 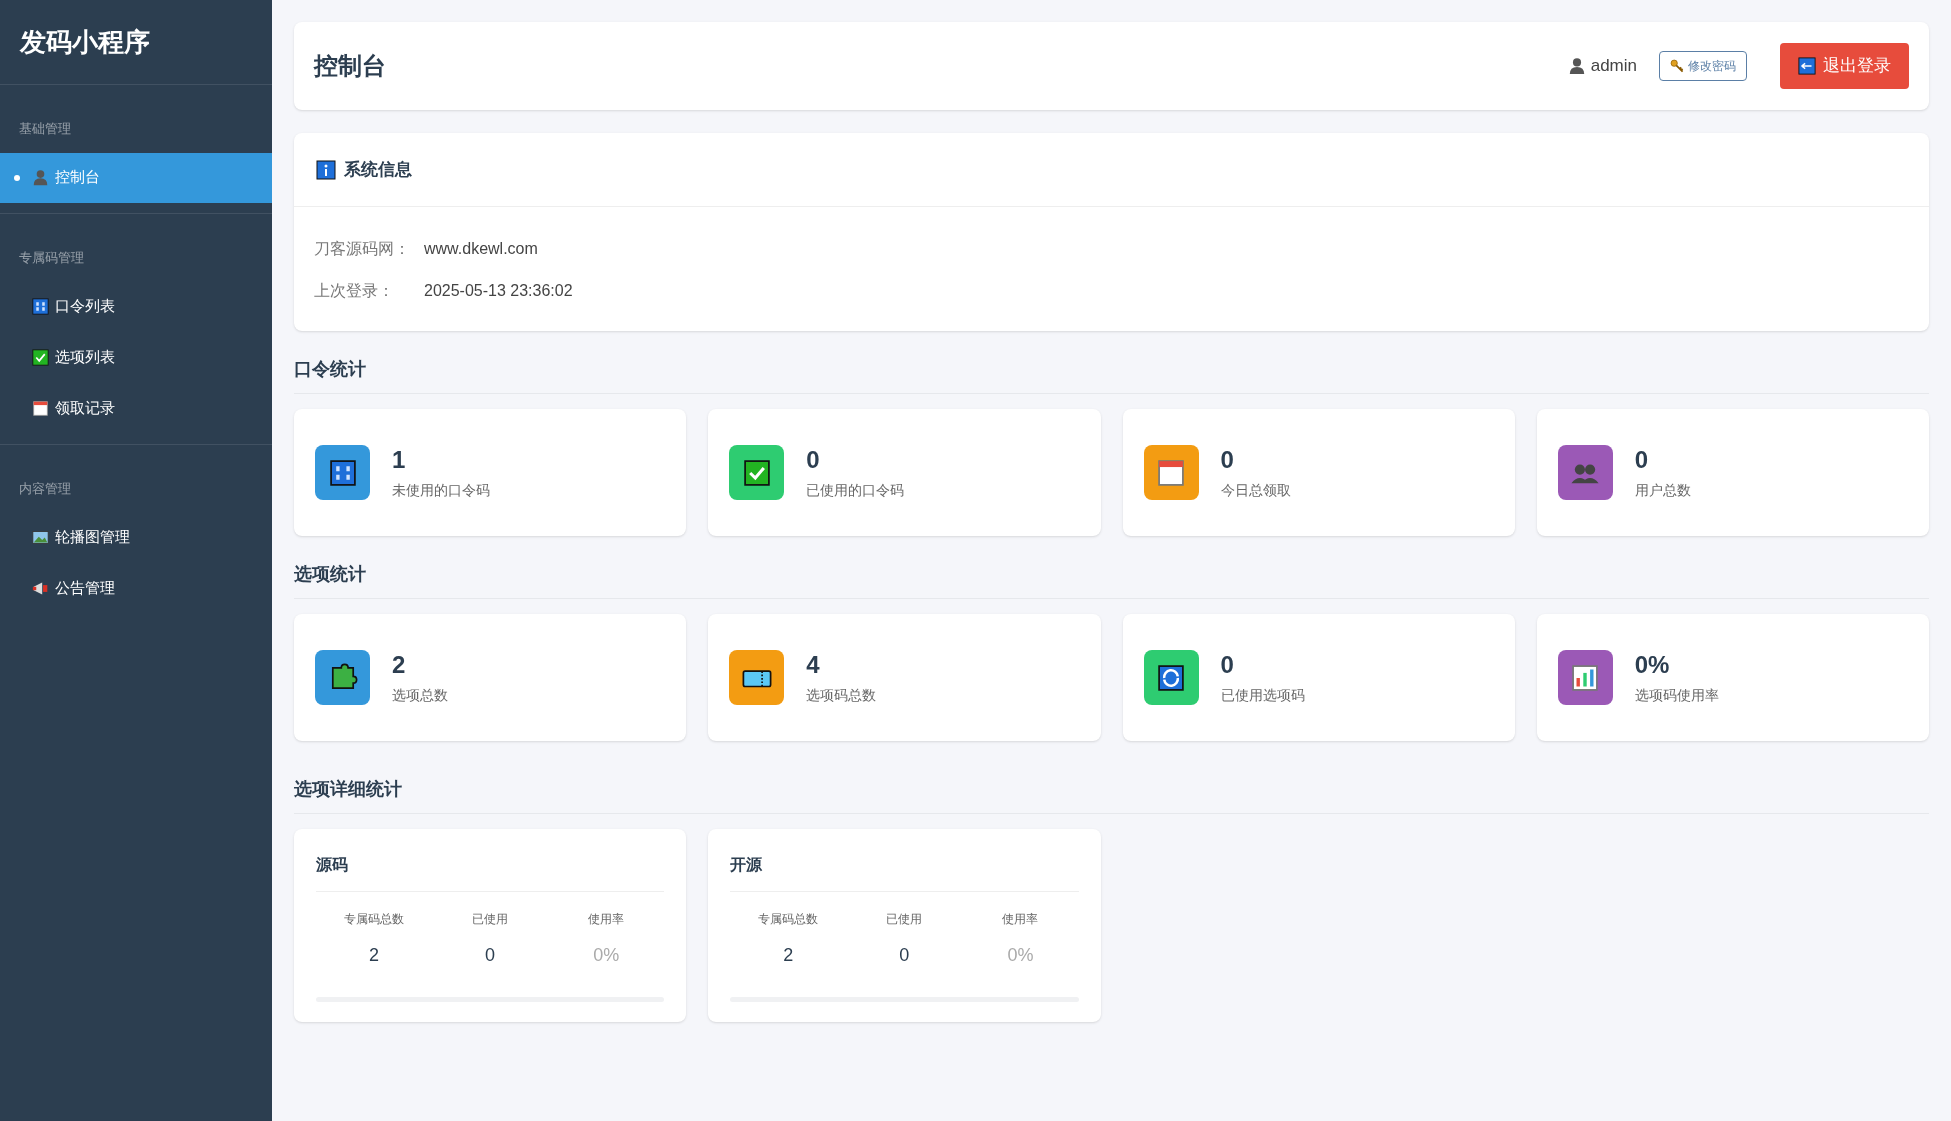 What do you see at coordinates (40, 306) in the screenshot?
I see `number-grid-icon` at bounding box center [40, 306].